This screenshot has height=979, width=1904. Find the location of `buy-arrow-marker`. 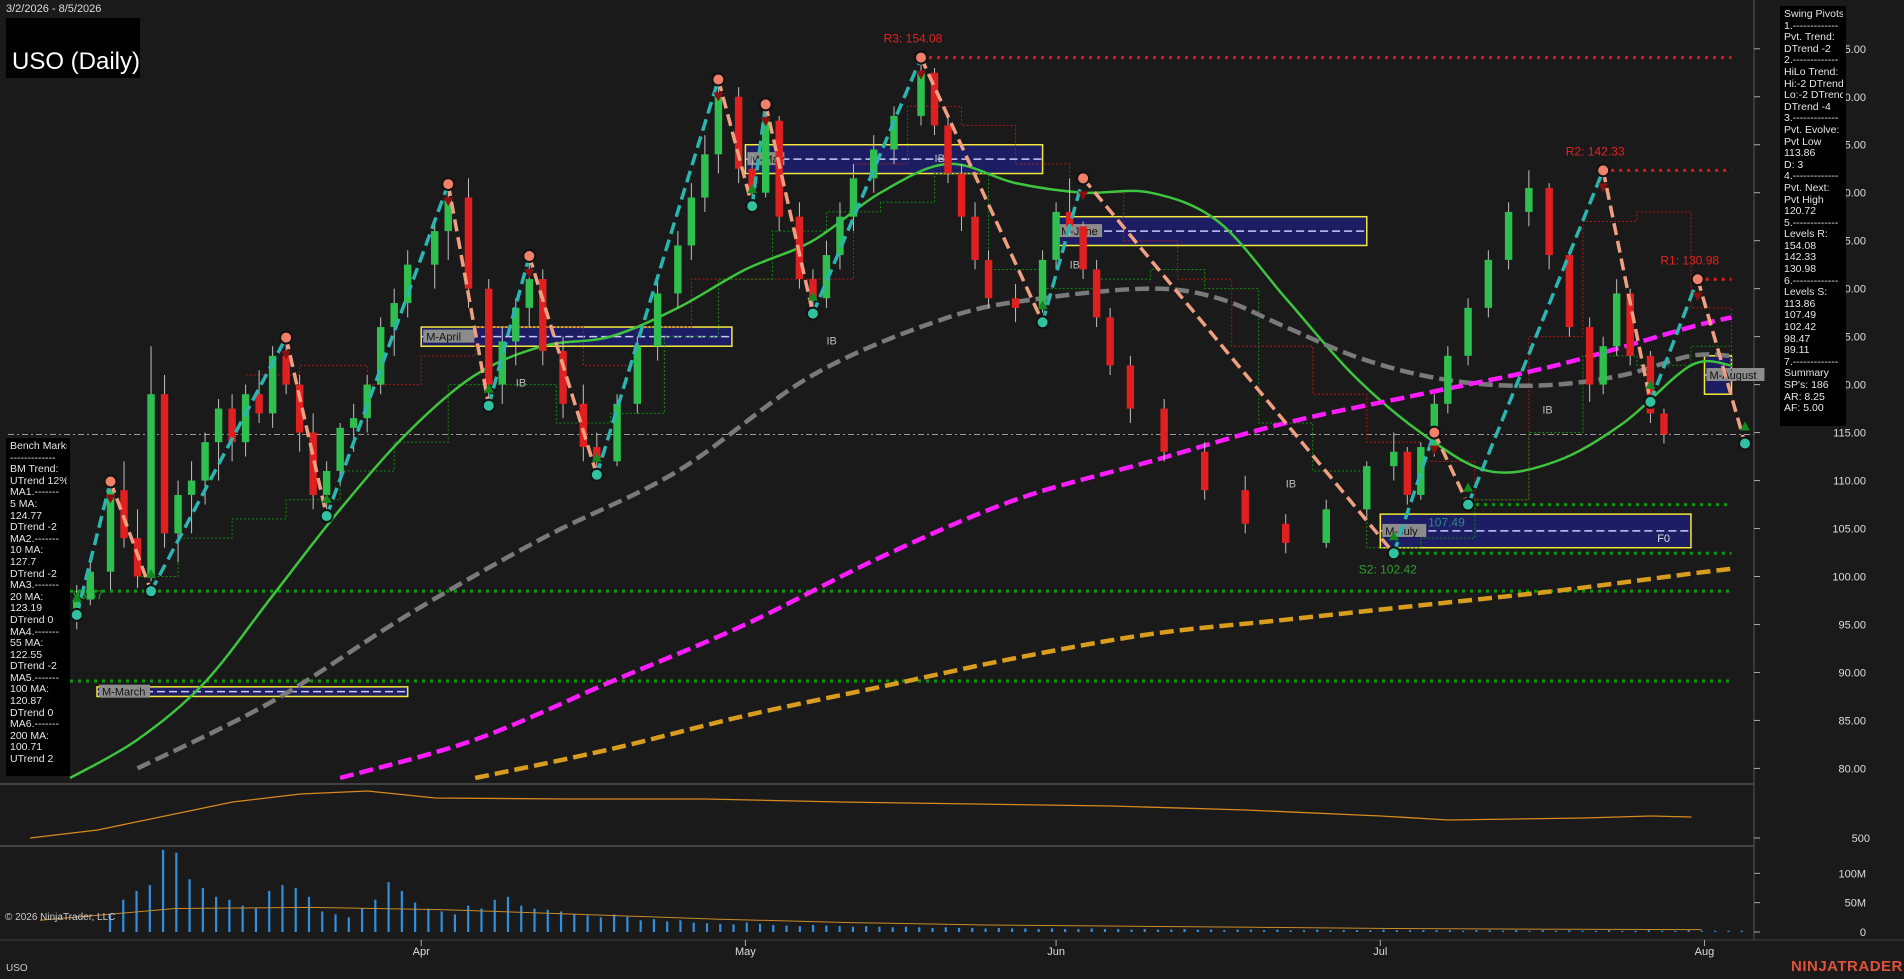

buy-arrow-marker is located at coordinates (1468, 487).